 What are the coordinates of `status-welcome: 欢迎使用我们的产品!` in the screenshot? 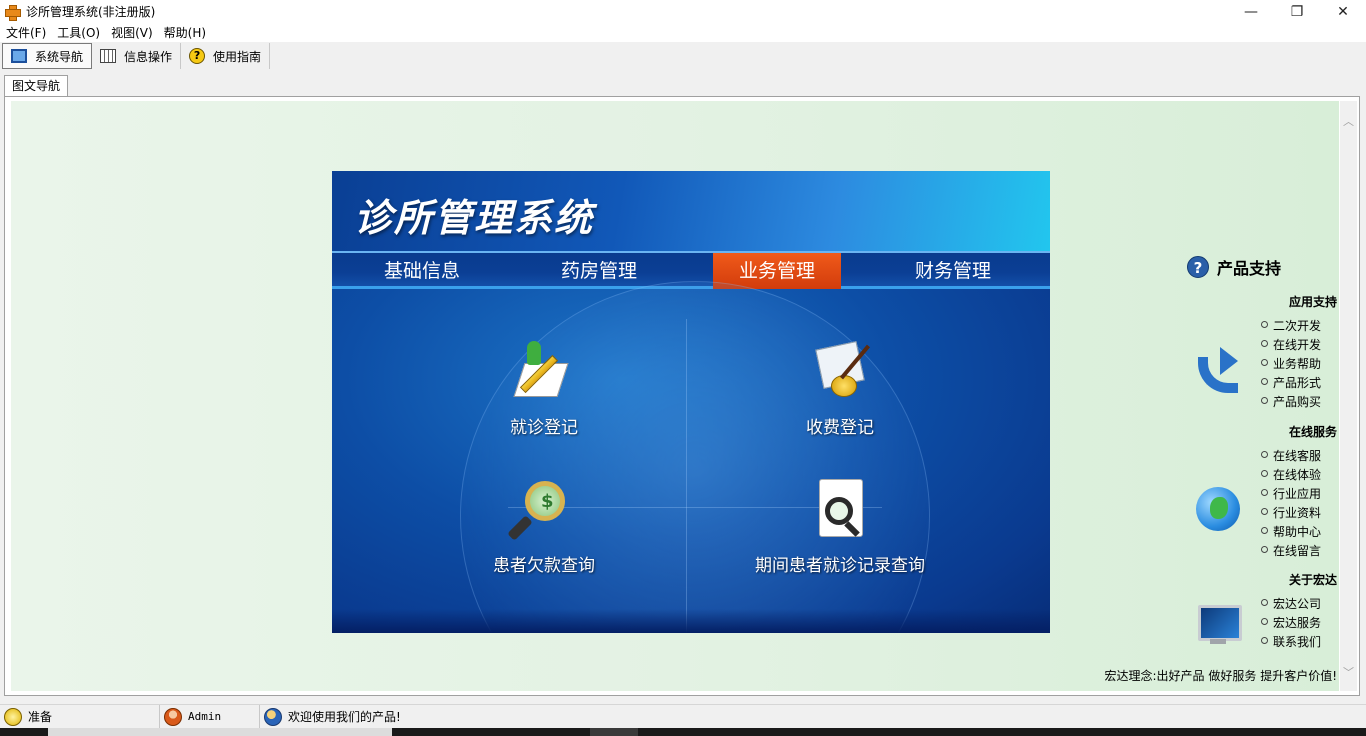 It's located at (330, 717).